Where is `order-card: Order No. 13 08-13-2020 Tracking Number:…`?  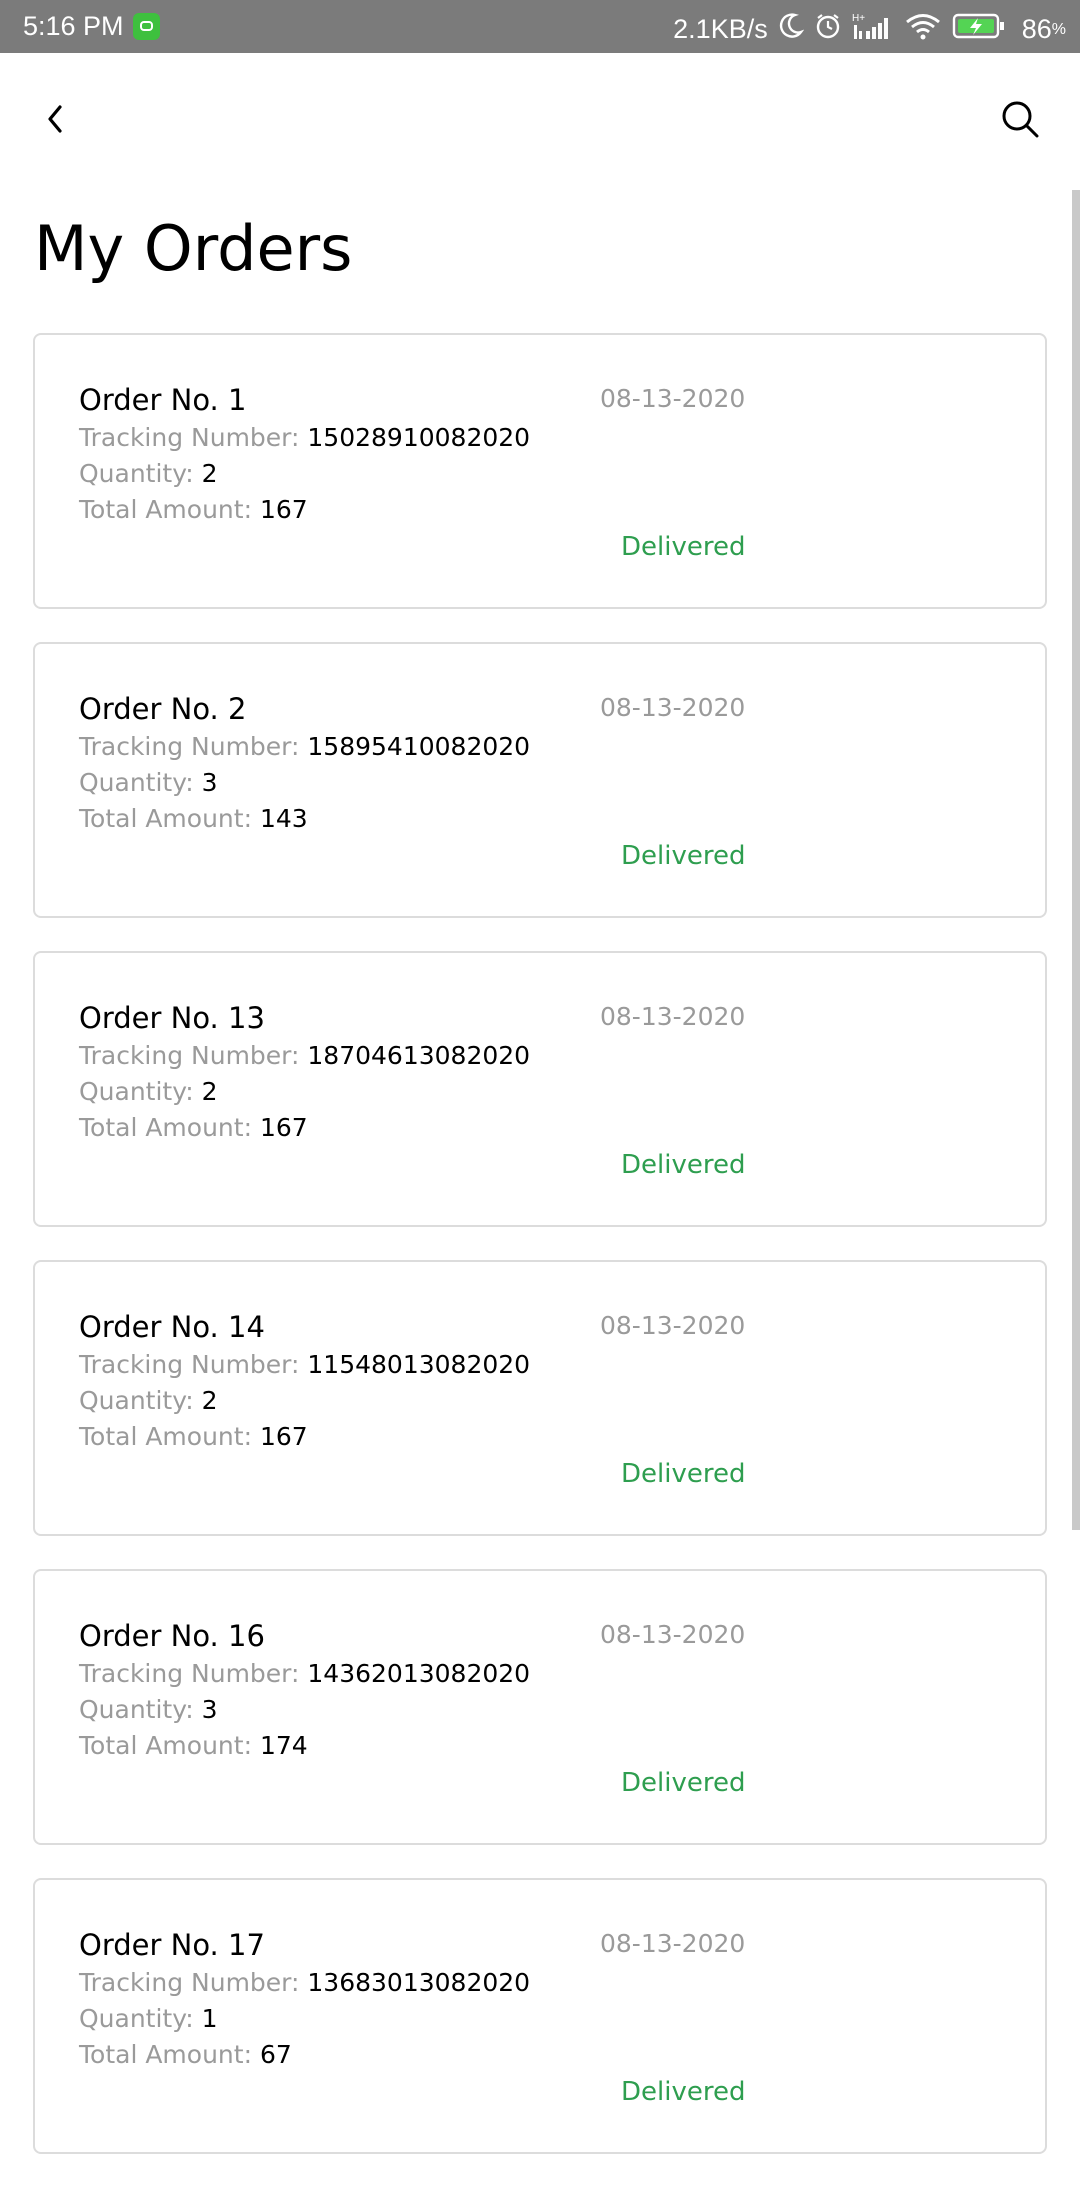 order-card: Order No. 13 08-13-2020 Tracking Number:… is located at coordinates (540, 1089).